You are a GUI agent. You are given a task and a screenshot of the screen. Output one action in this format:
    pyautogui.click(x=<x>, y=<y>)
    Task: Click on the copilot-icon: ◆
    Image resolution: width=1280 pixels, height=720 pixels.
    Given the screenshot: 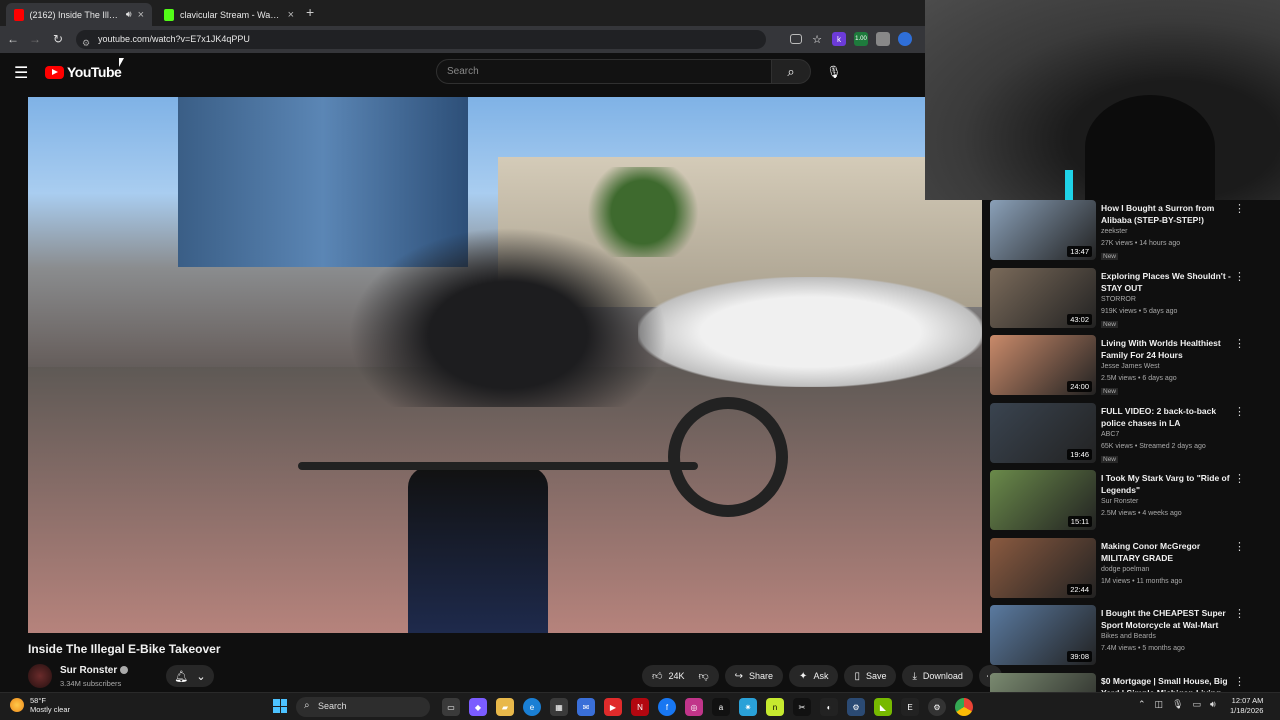 What is the action you would take?
    pyautogui.click(x=478, y=707)
    